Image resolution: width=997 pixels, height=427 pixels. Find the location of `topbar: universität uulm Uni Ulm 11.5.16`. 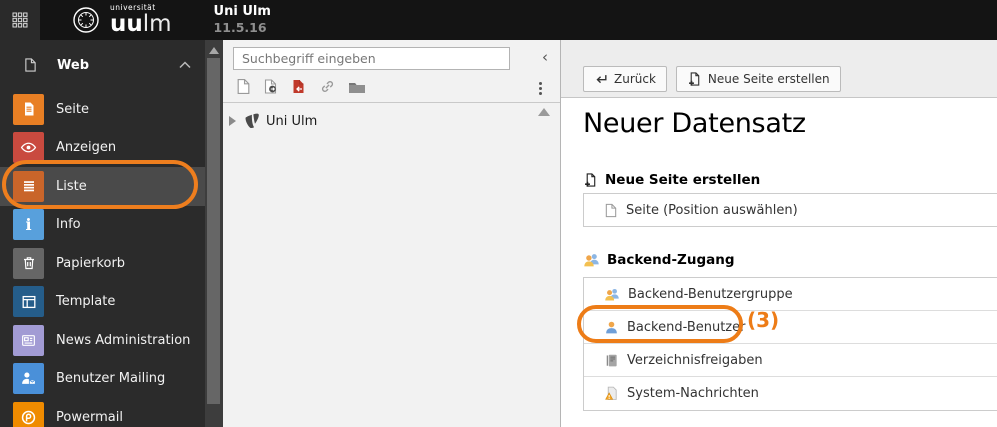

topbar: universität uulm Uni Ulm 11.5.16 is located at coordinates (498, 20).